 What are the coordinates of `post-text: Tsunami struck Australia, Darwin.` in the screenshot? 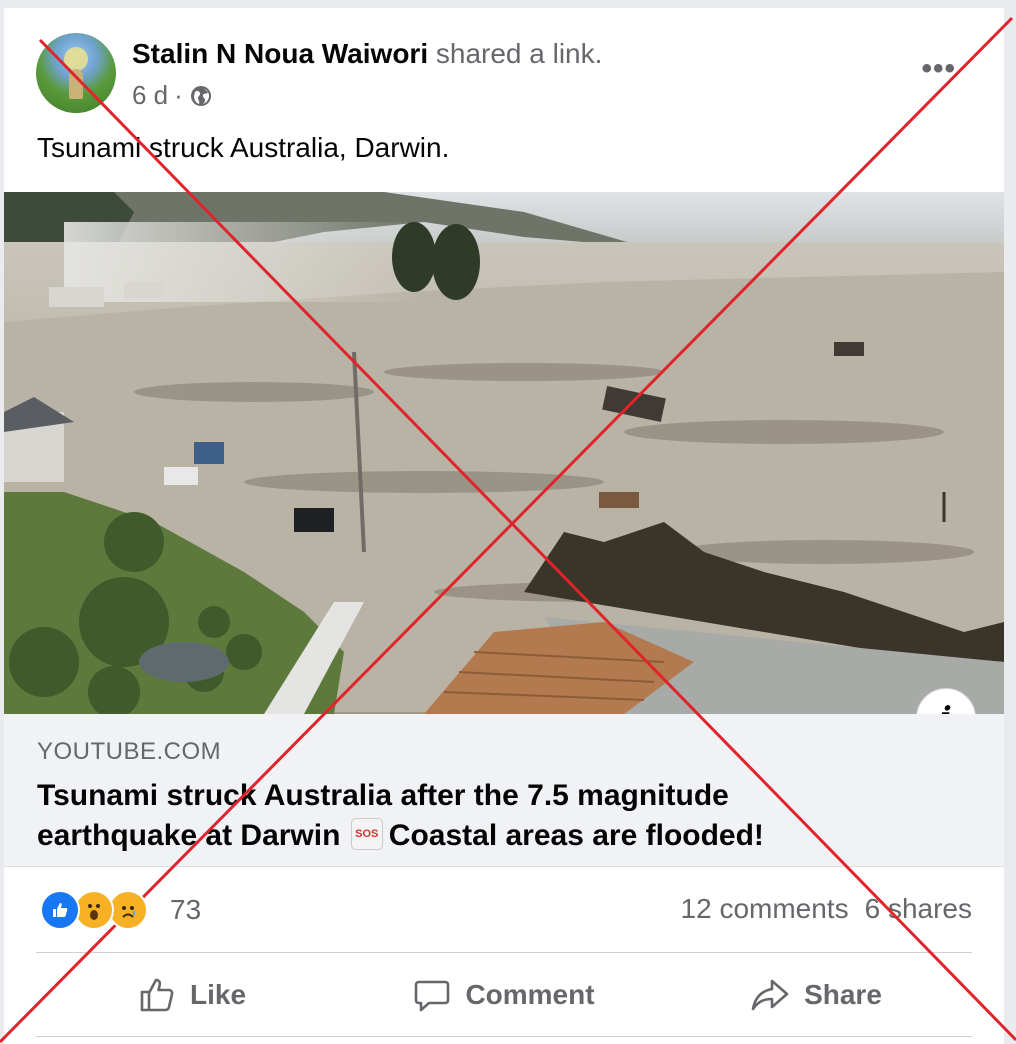 It's located at (243, 147).